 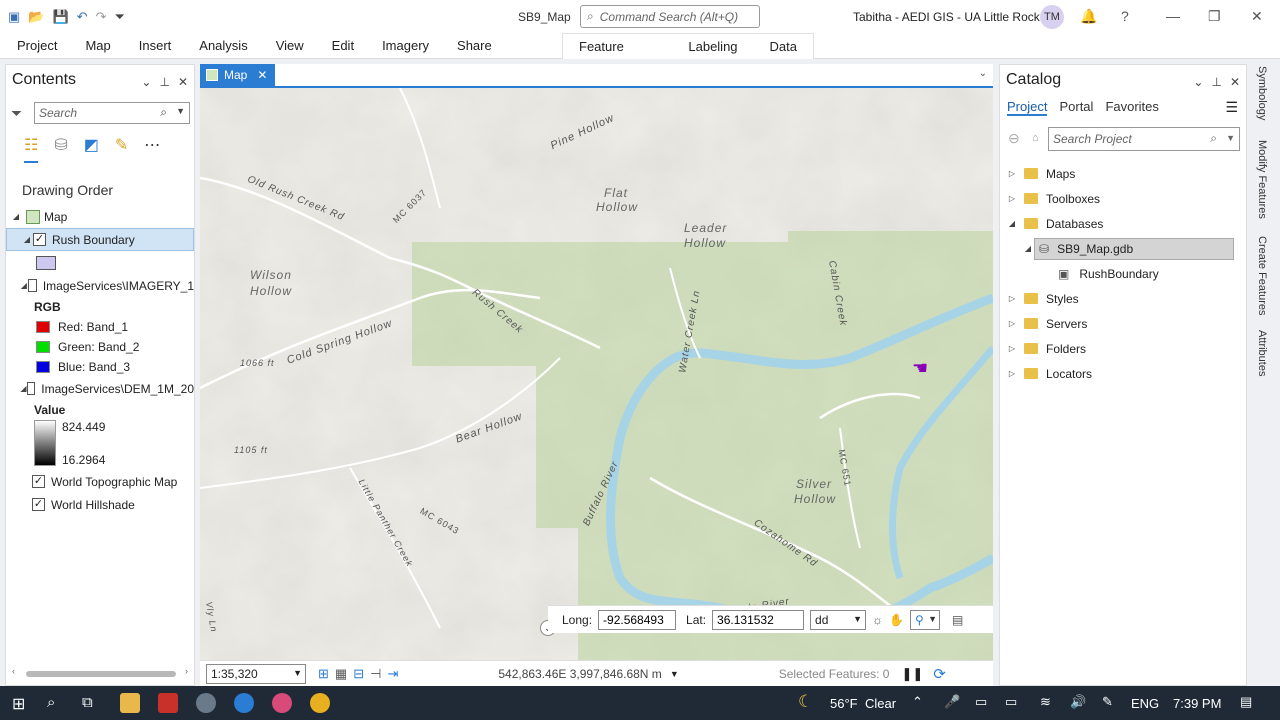 What do you see at coordinates (405, 46) in the screenshot?
I see `tab-imagery: Imagery` at bounding box center [405, 46].